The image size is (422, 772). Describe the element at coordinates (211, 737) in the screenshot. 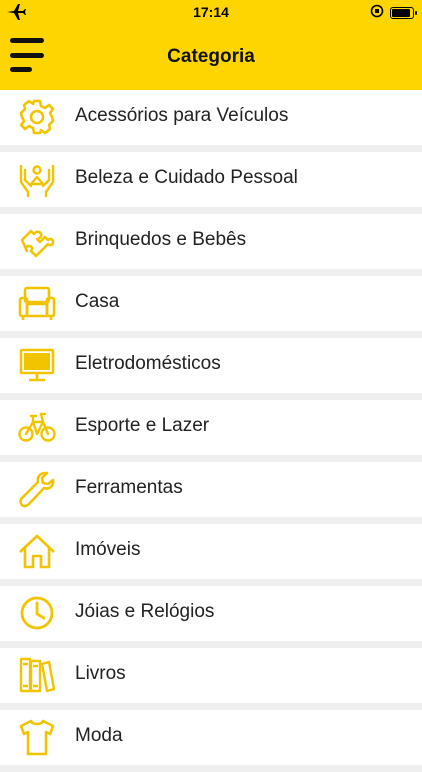

I see `category-row-moda: Moda` at that location.